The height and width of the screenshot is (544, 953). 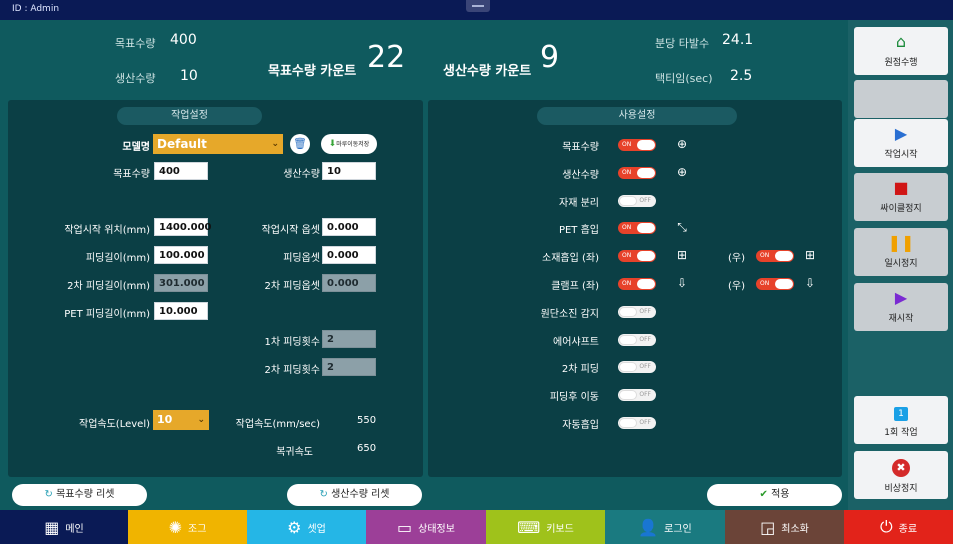 I want to click on plus-circle-outline-icon: ⊕, so click(x=682, y=172).